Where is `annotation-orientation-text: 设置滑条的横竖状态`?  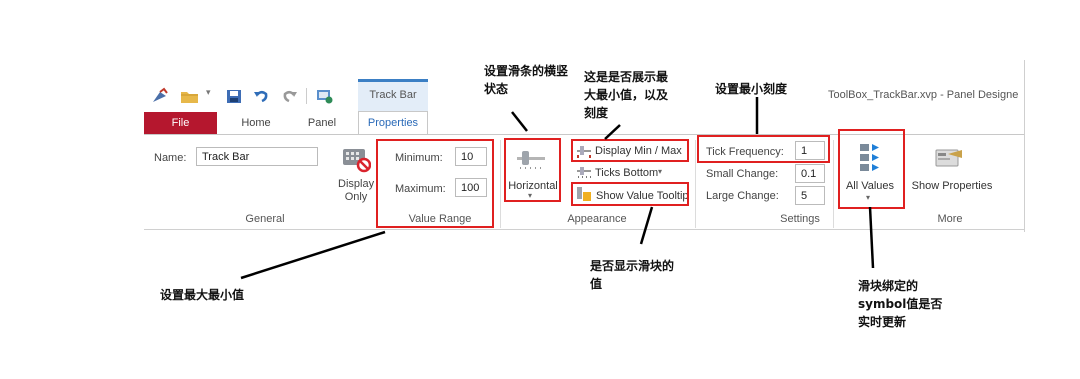
annotation-orientation-text: 设置滑条的横竖状态 is located at coordinates (526, 80).